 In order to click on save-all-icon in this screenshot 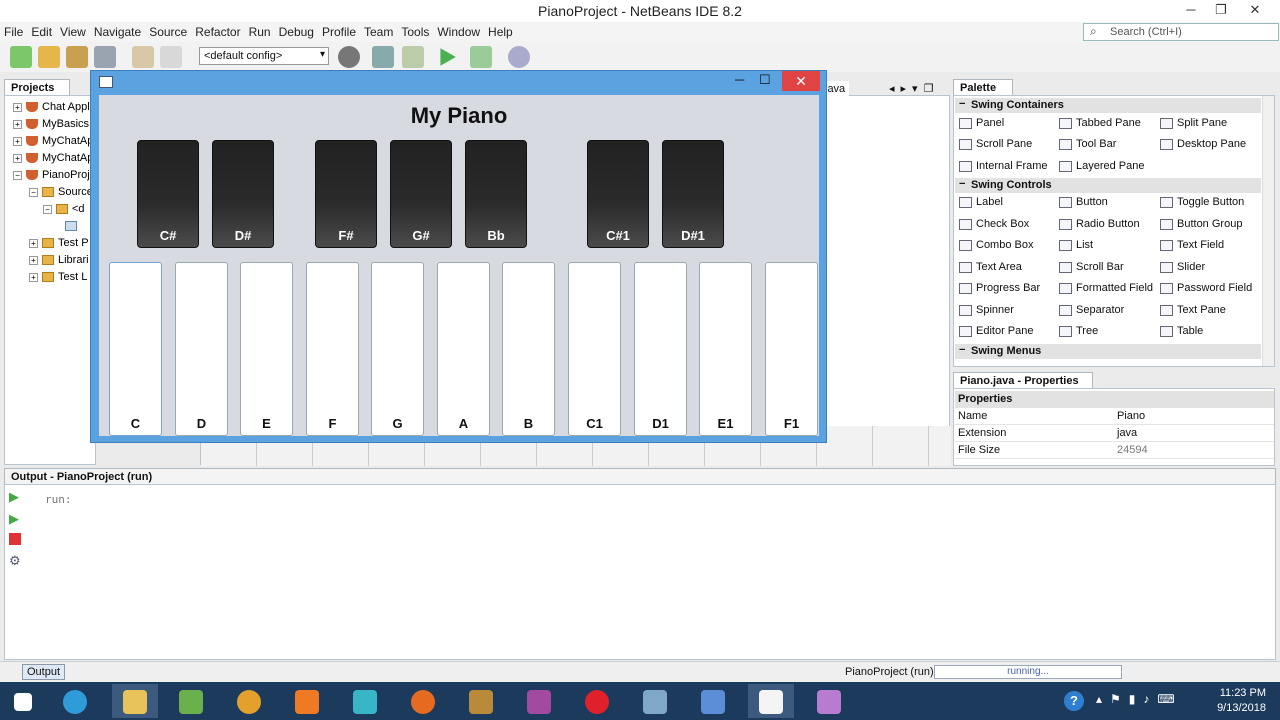, I will do `click(105, 57)`.